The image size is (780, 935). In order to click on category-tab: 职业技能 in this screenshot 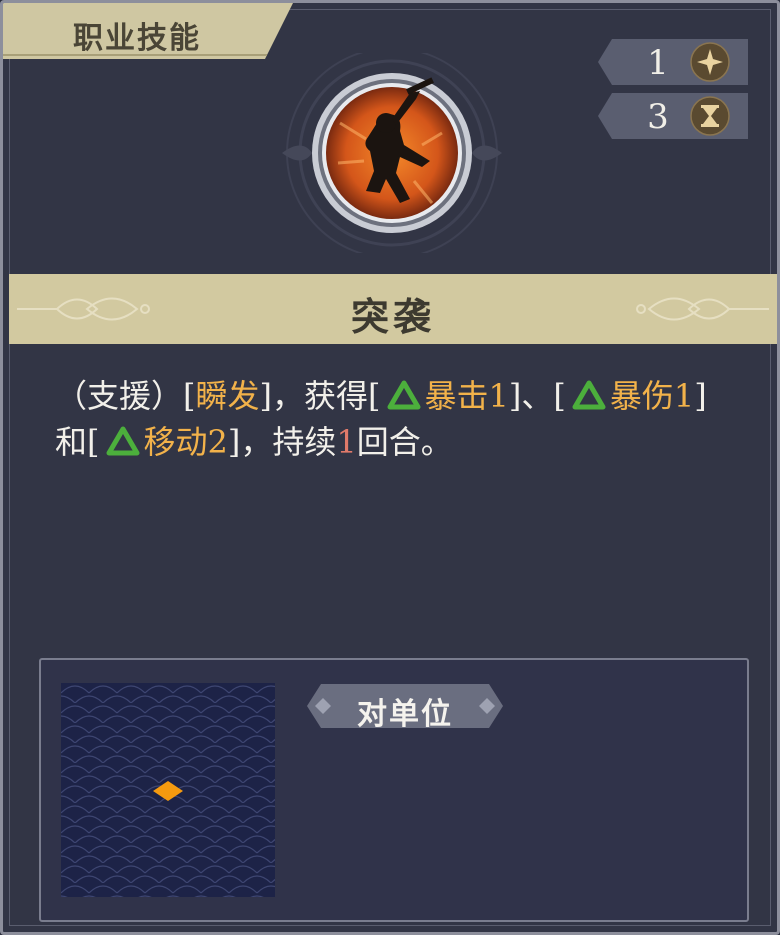, I will do `click(148, 31)`.